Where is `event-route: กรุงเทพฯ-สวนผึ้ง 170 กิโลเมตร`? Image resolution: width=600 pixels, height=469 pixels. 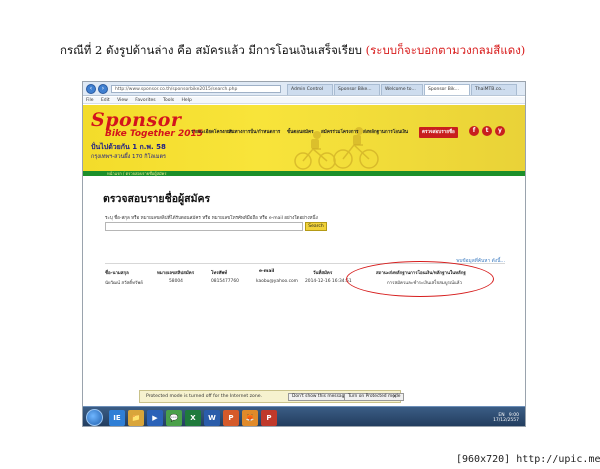 event-route: กรุงเทพฯ-สวนผึ้ง 170 กิโลเมตร is located at coordinates (128, 157).